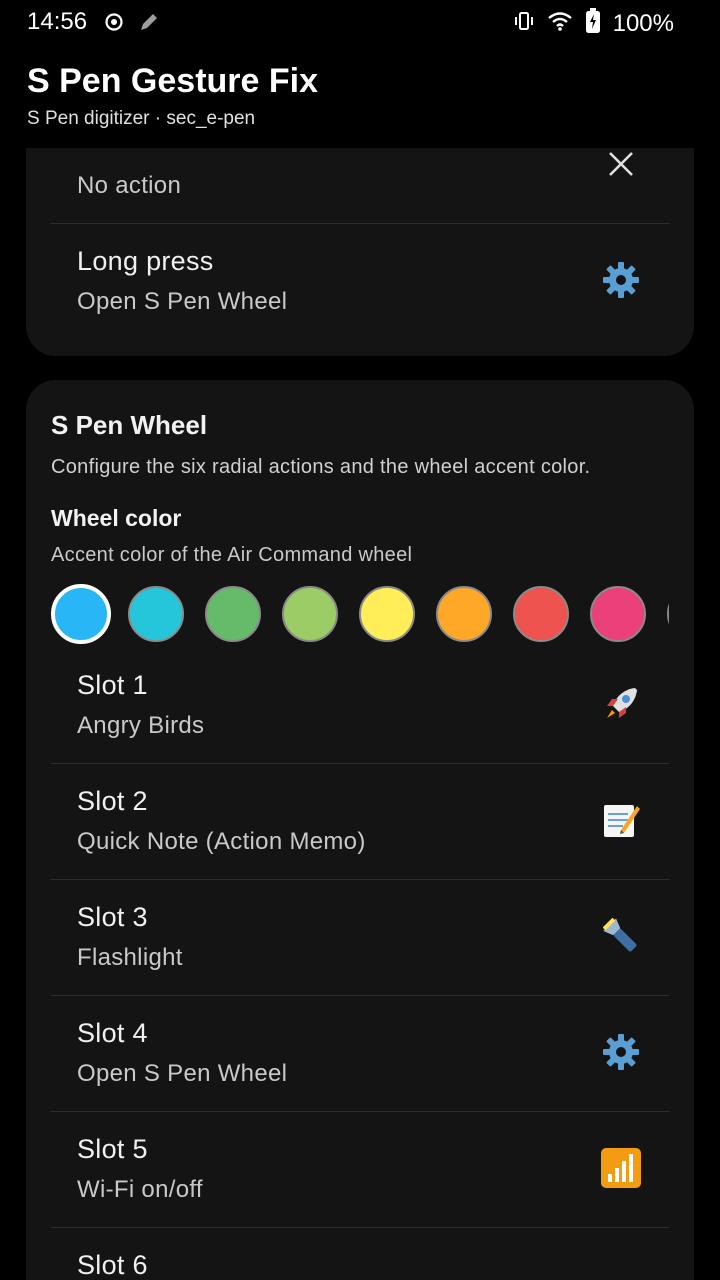 The height and width of the screenshot is (1280, 720). I want to click on wheel-color-description: Accent color of the Air Command wheel, so click(232, 555).